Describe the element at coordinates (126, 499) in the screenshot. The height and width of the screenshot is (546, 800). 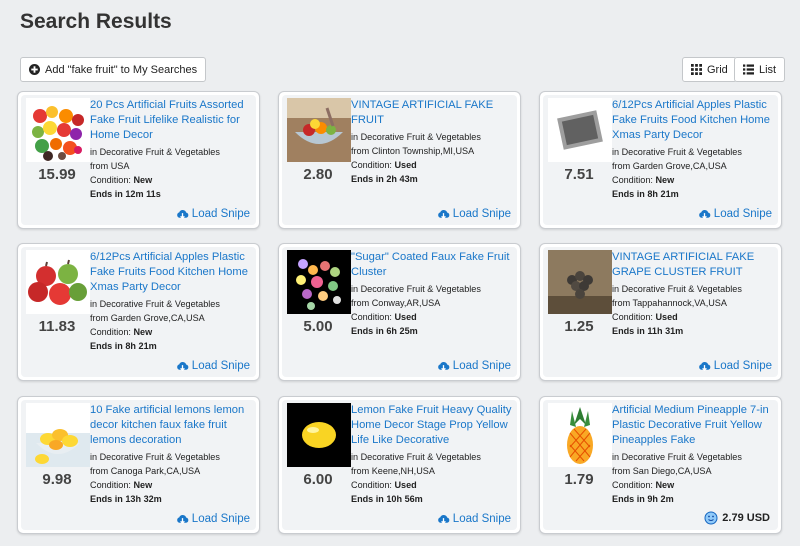
I see `listing-ends-in: Ends in 13h 32m` at that location.